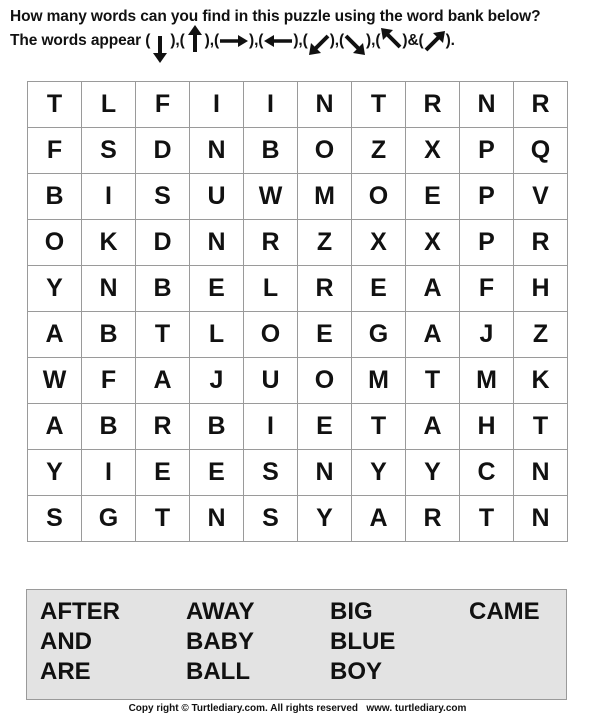 The height and width of the screenshot is (725, 595). I want to click on site-link: www. turtlediary.com, so click(416, 708).